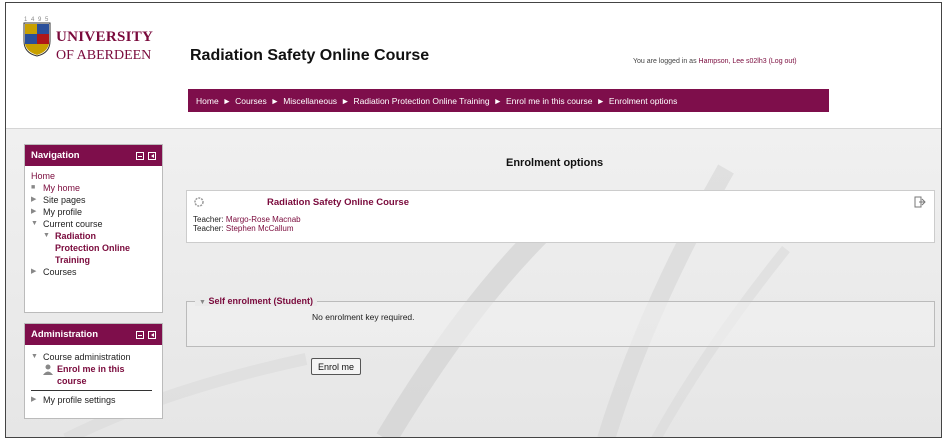 The width and height of the screenshot is (949, 442). I want to click on university-logo: 1 4 9 5 UNIVERSITY OF ABERDEEN, so click(92, 41).